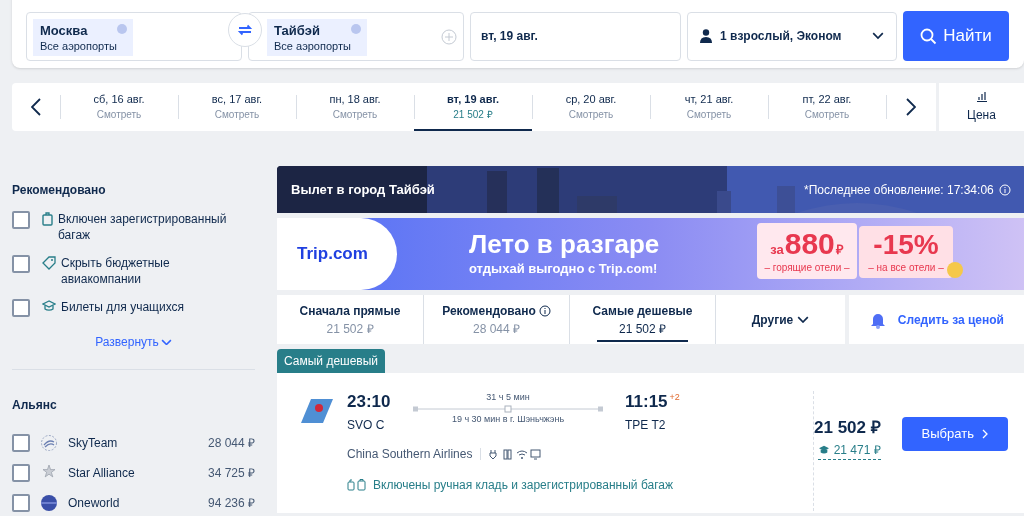  I want to click on sort-label: Рекомендовано, so click(489, 311).